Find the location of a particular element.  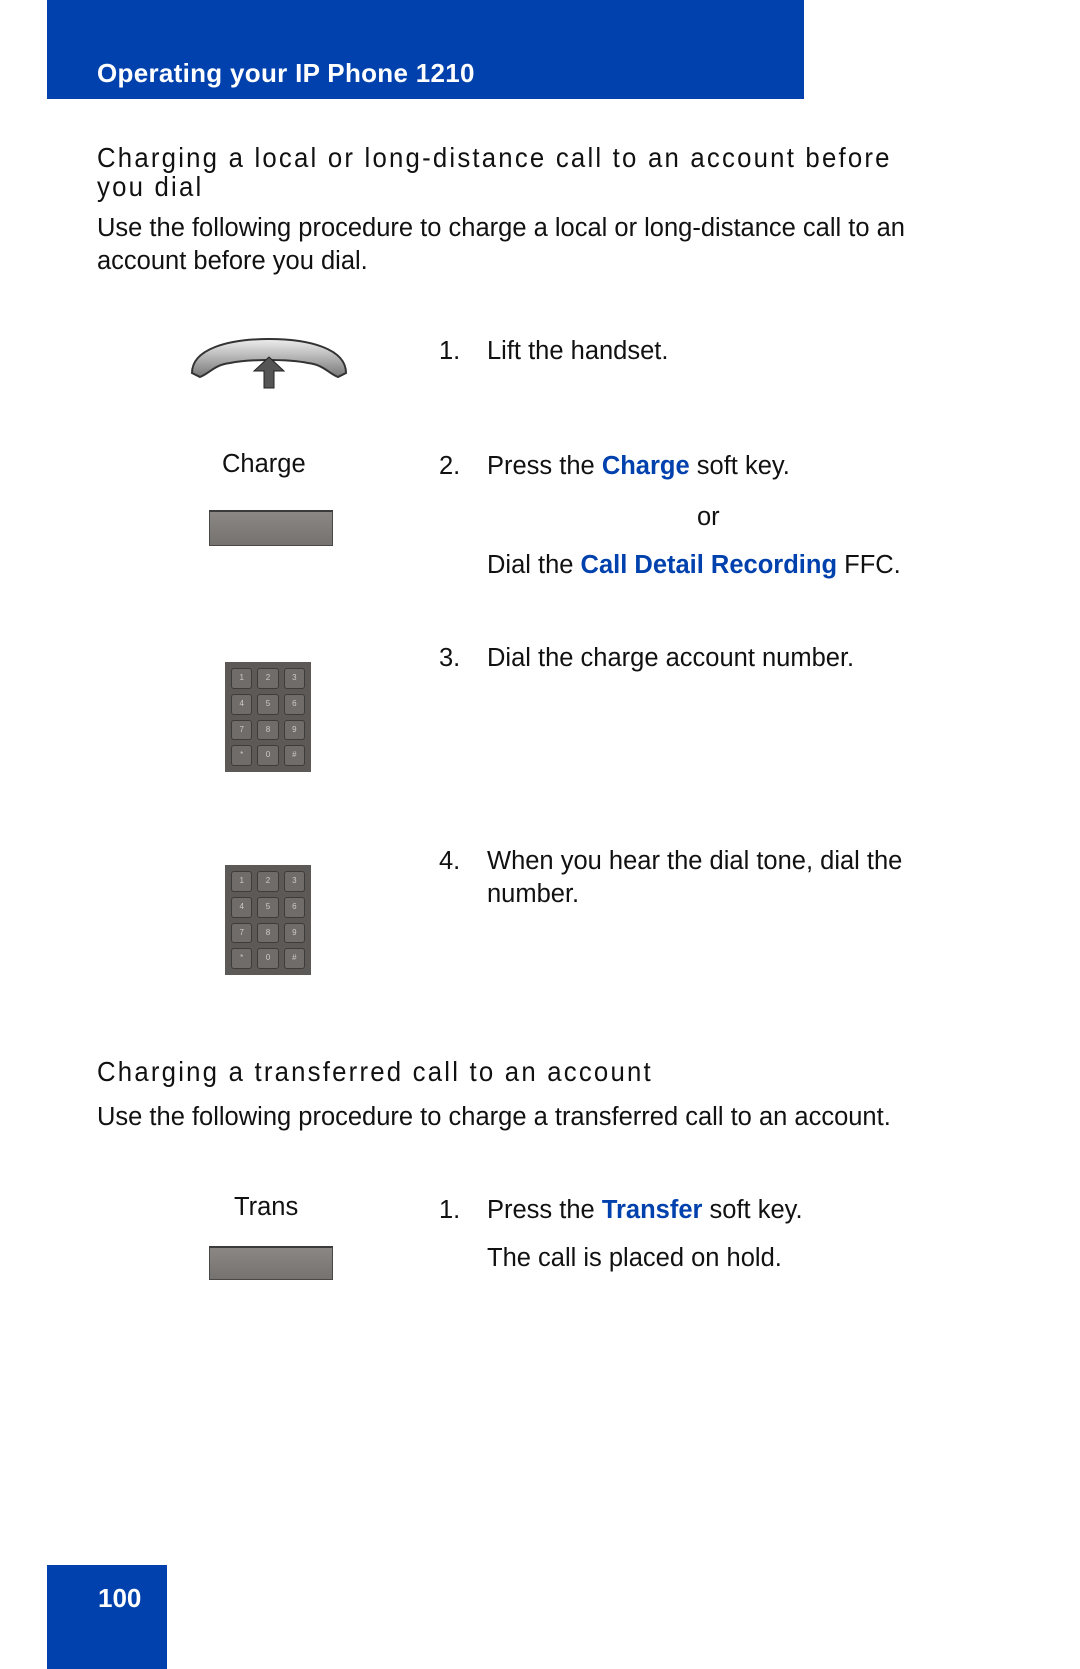

step-text: Lift the handset. is located at coordinates (578, 351).